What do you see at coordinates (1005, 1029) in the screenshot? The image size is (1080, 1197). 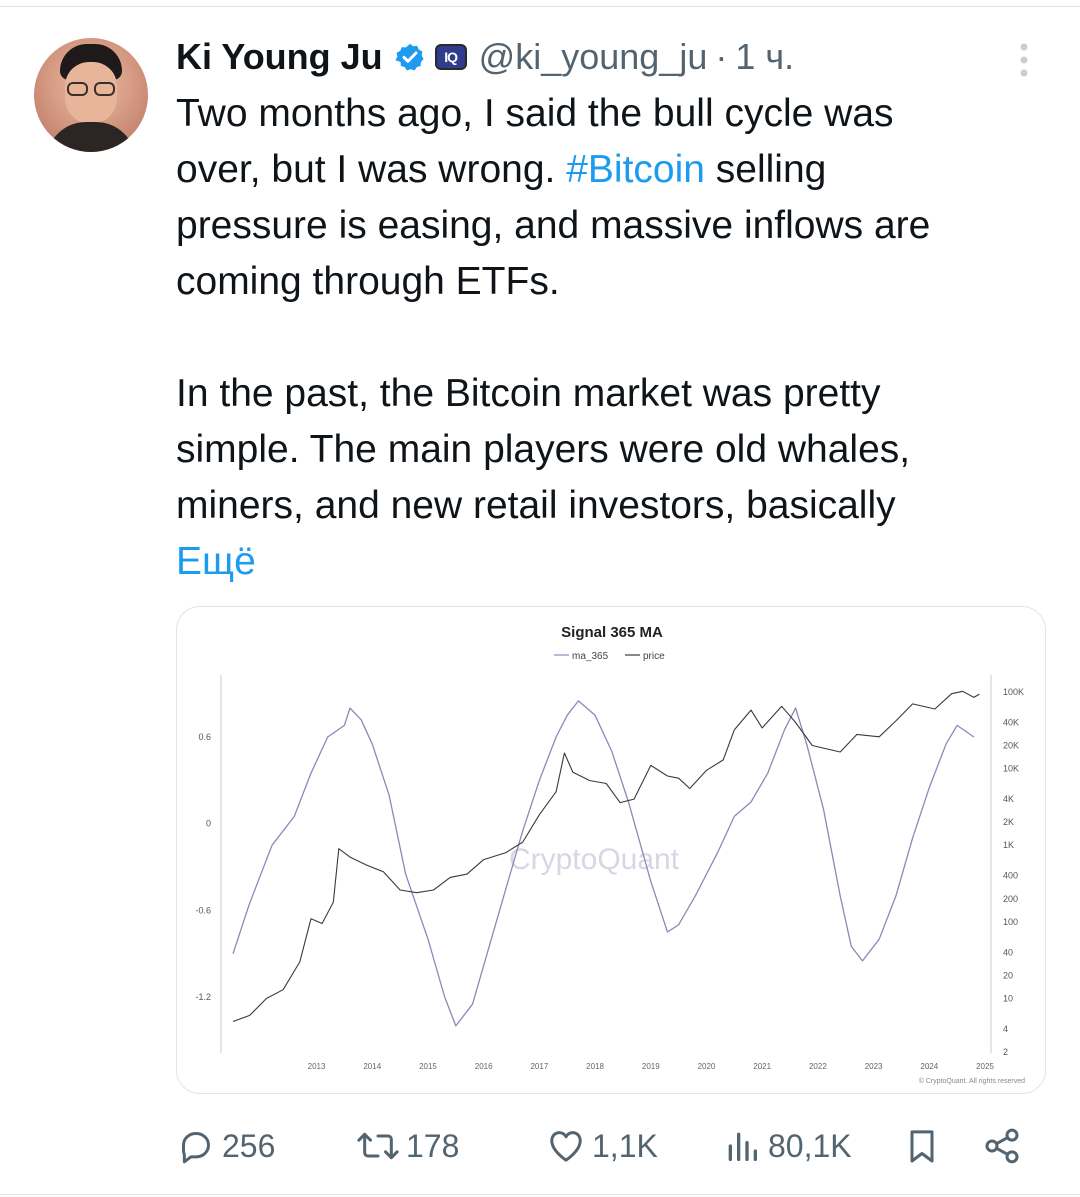 I see `right-tick-label: 4` at bounding box center [1005, 1029].